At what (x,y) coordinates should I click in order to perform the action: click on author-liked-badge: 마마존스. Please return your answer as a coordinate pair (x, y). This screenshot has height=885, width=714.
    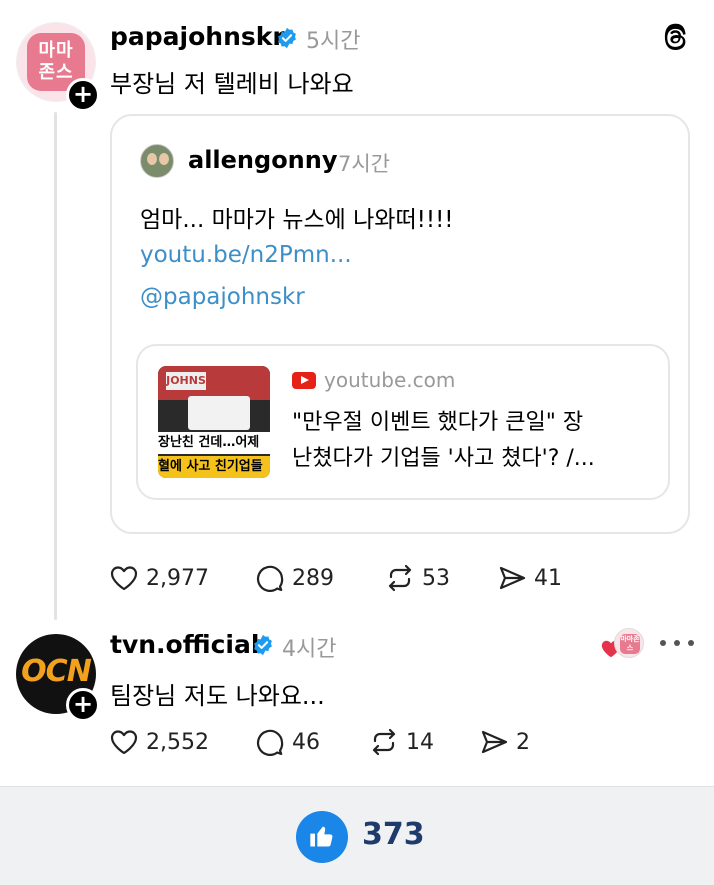
    Looking at the image, I should click on (623, 643).